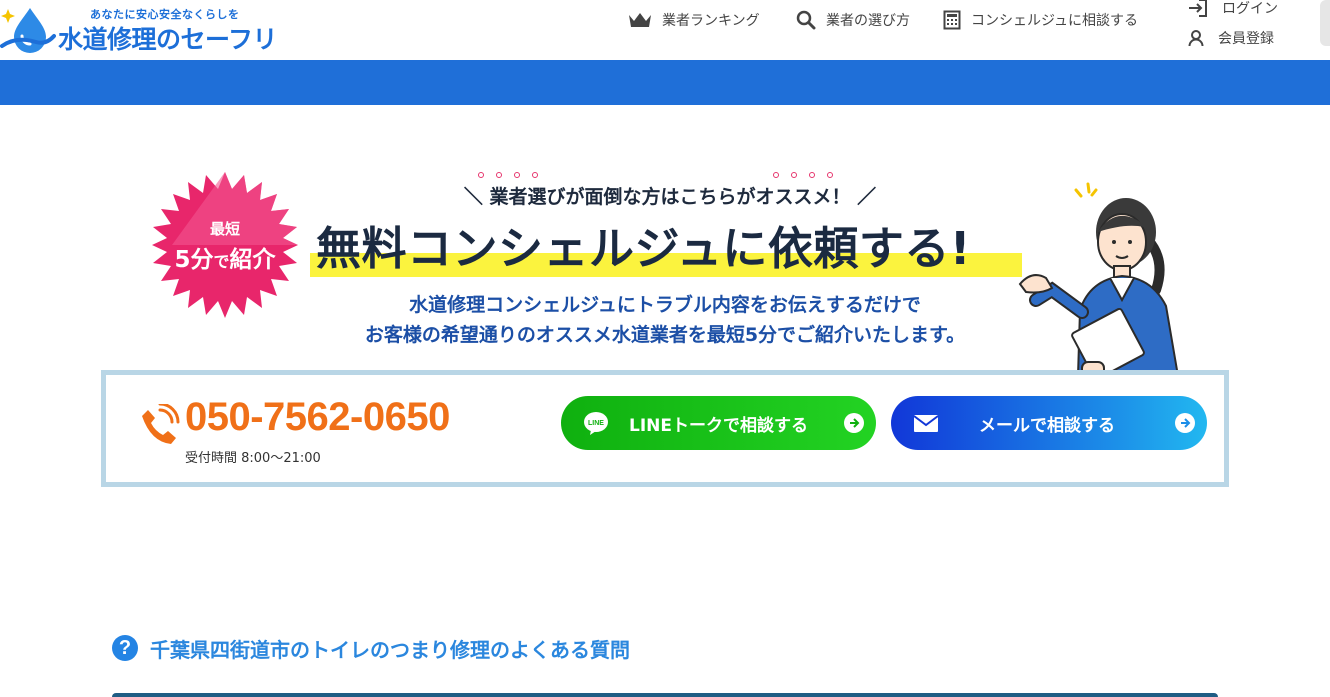 This screenshot has width=1330, height=697. Describe the element at coordinates (952, 20) in the screenshot. I see `calculator-icon` at that location.